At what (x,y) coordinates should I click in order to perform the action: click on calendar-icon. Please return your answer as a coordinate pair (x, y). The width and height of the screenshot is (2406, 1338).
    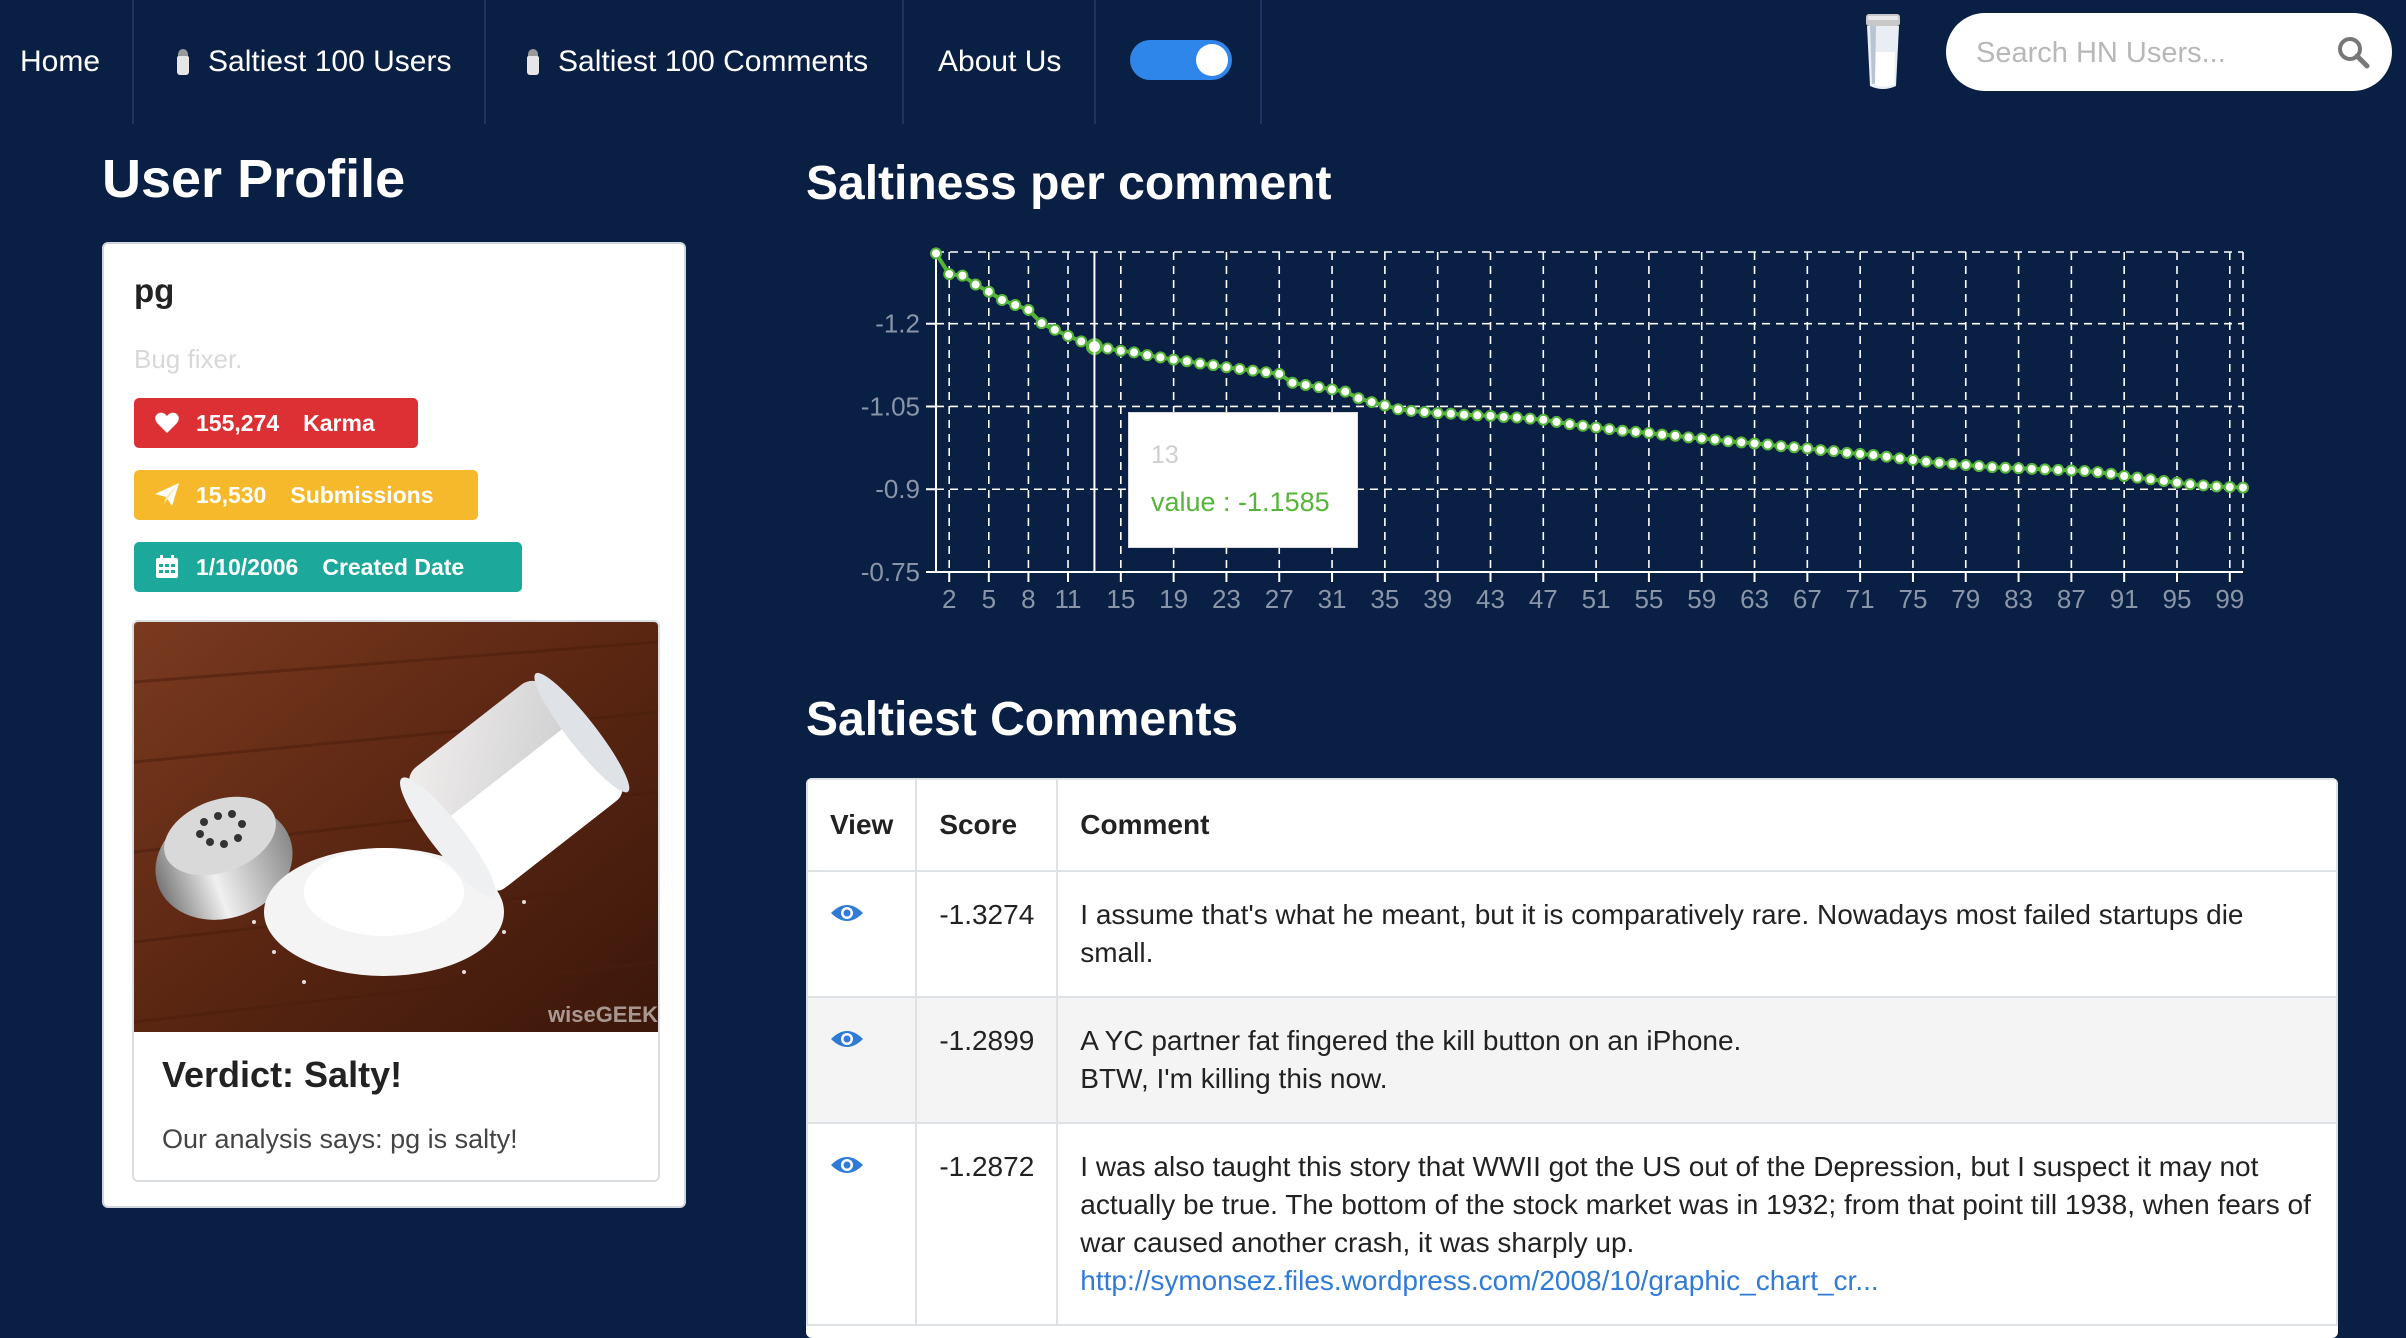
    Looking at the image, I should click on (167, 566).